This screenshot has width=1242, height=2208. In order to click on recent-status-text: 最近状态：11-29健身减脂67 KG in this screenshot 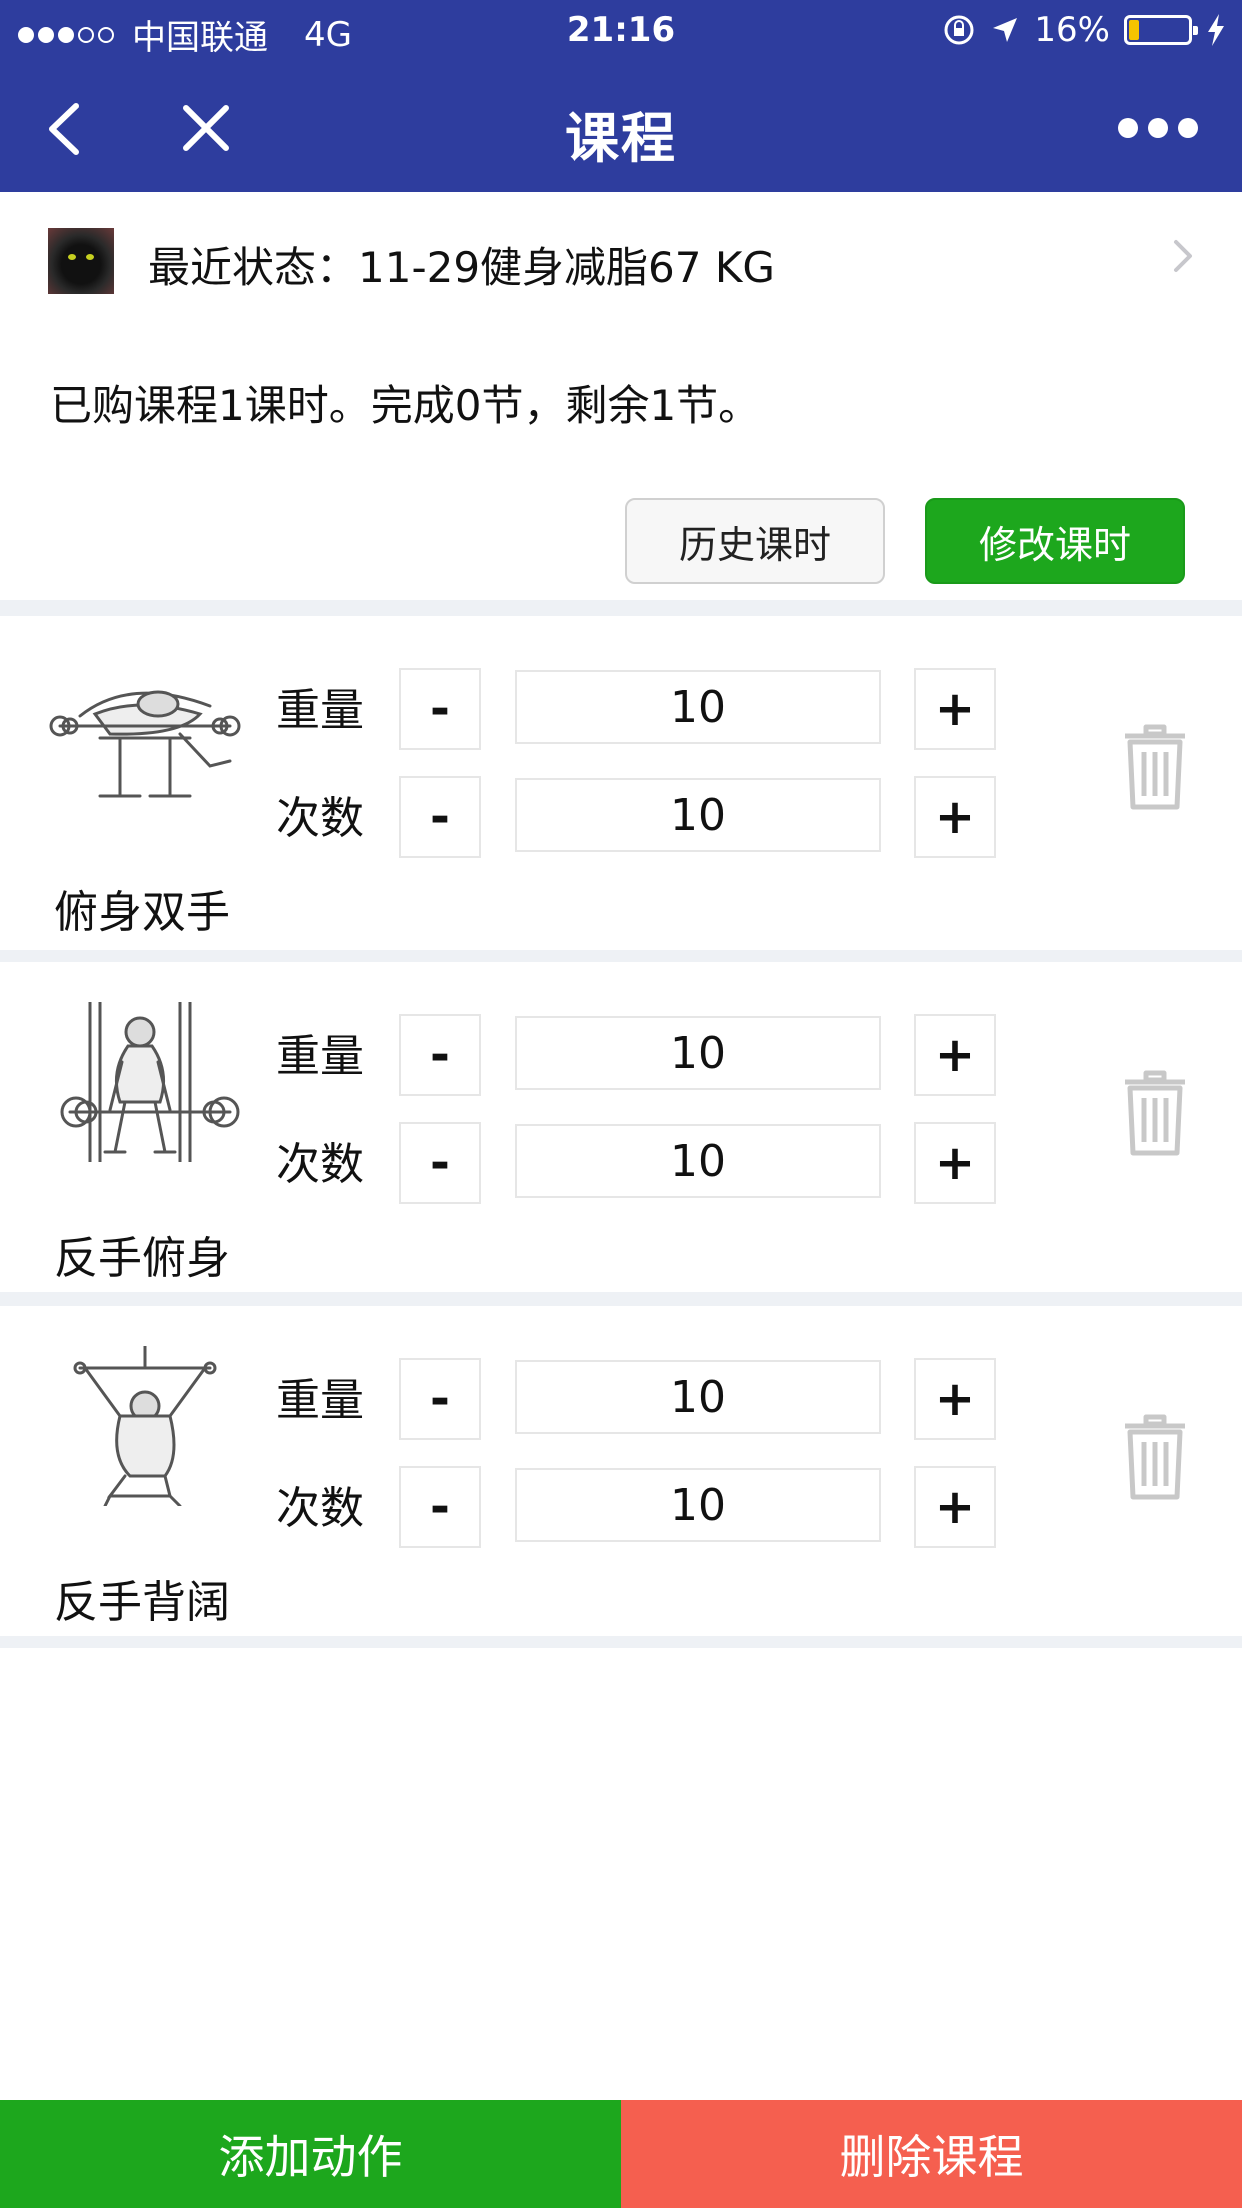, I will do `click(461, 267)`.